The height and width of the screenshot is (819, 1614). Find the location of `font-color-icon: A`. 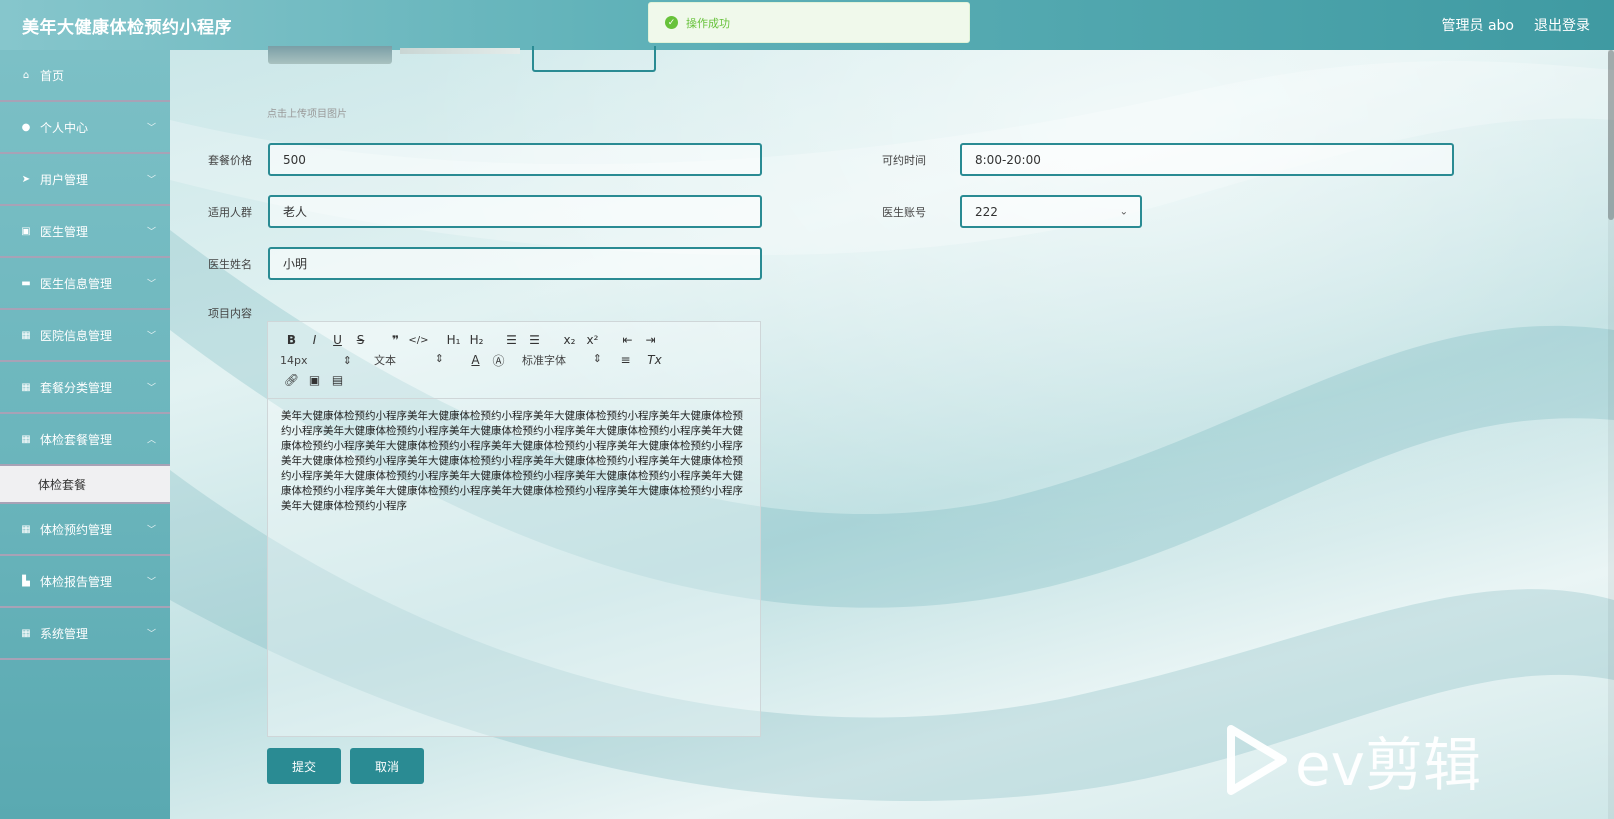

font-color-icon: A is located at coordinates (475, 360).